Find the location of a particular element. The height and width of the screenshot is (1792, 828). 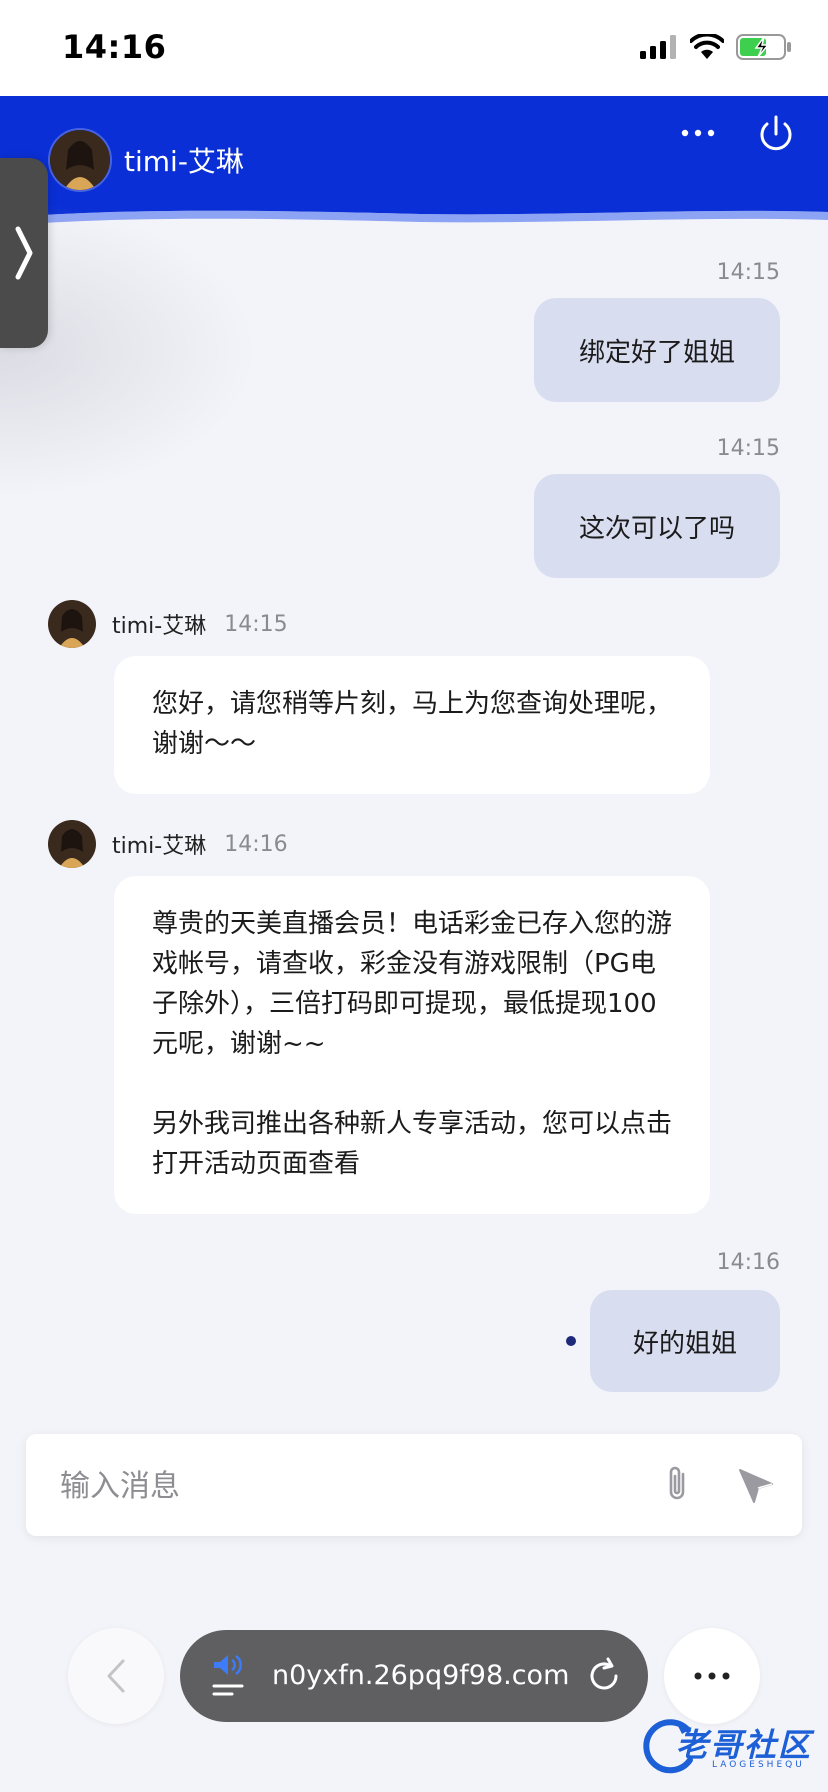

paperclip-icon is located at coordinates (677, 1483).